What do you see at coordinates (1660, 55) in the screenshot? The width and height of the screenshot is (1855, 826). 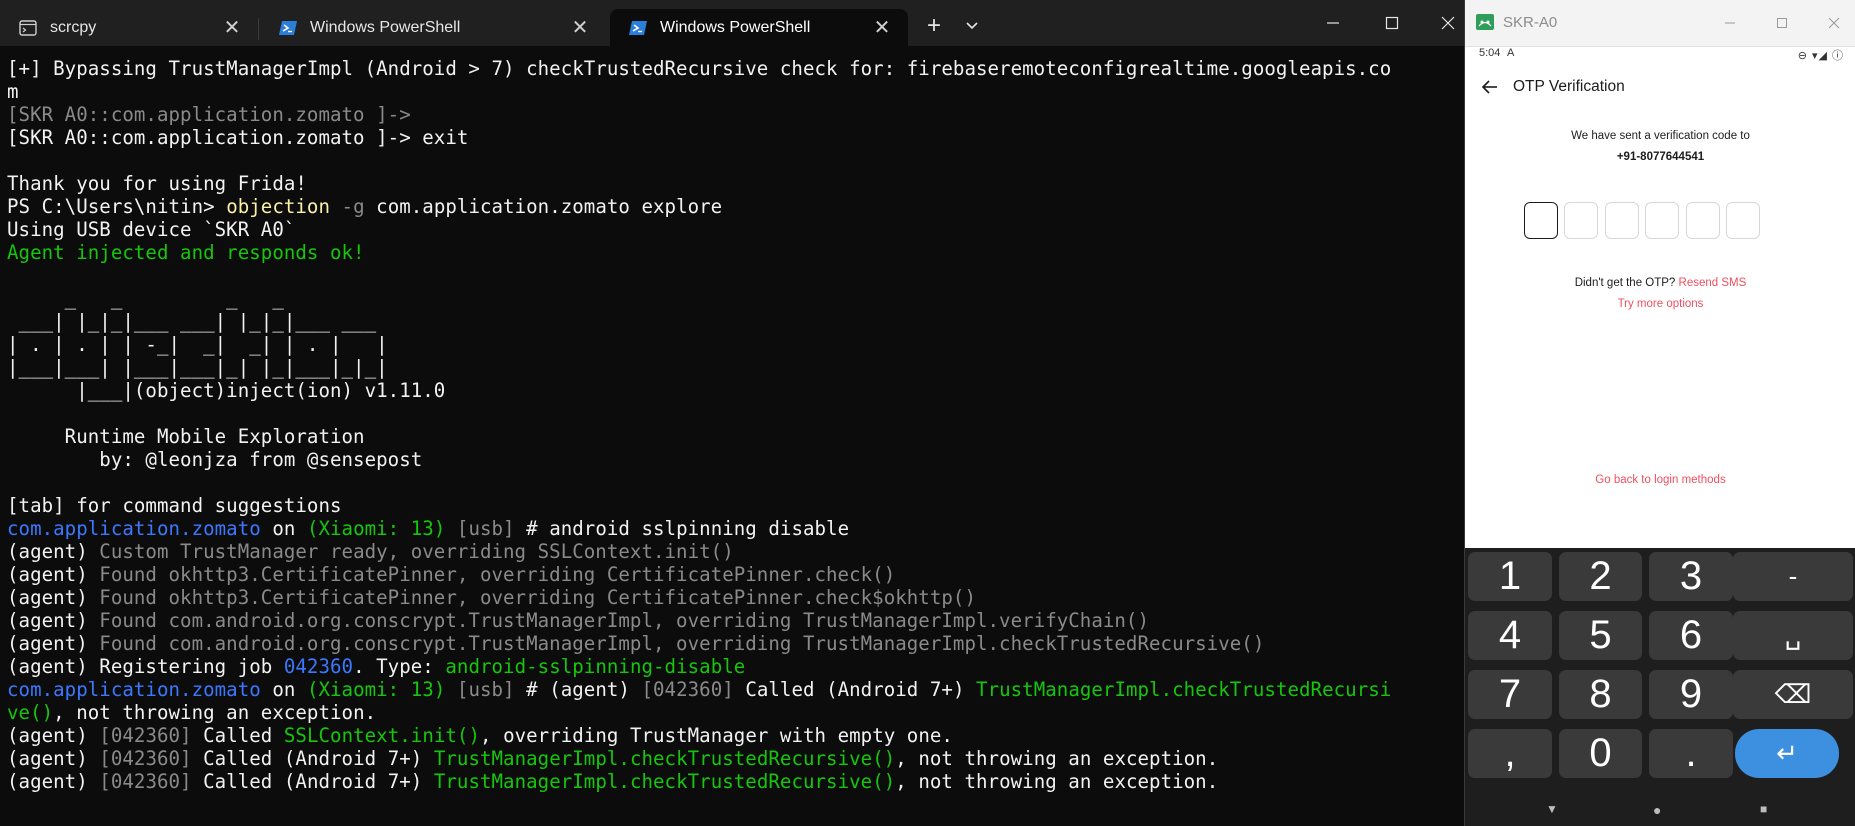 I see `android-status-bar: 5:04 A ⊖ ▾◢ ⓘ` at bounding box center [1660, 55].